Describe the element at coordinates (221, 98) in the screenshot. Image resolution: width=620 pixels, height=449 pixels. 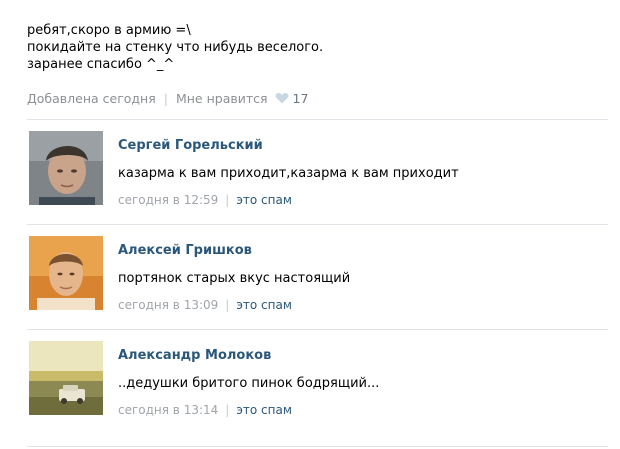
I see `like-label: Мне нравится` at that location.